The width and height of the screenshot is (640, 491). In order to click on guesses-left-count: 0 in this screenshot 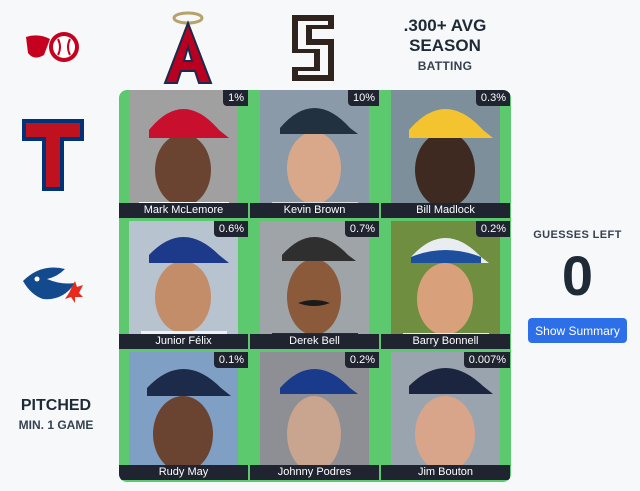, I will do `click(577, 275)`.